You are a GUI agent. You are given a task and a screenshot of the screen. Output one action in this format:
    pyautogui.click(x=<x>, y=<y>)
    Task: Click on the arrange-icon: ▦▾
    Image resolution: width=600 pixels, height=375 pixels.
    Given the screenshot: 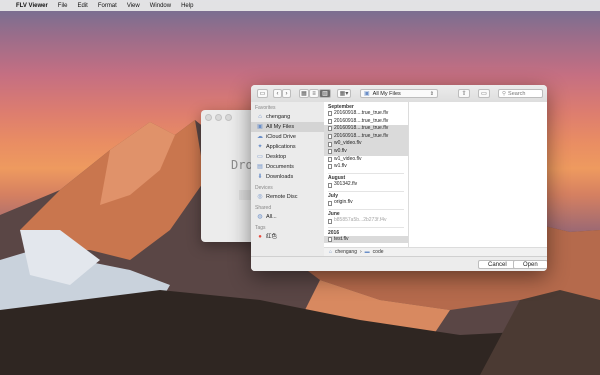 What is the action you would take?
    pyautogui.click(x=344, y=93)
    